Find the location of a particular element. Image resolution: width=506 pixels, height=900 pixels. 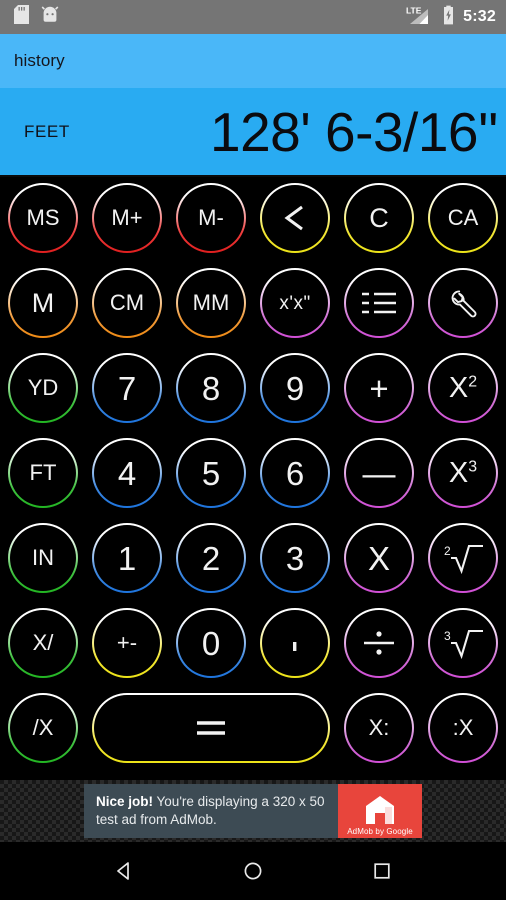

key-cube: X3 is located at coordinates (463, 473).